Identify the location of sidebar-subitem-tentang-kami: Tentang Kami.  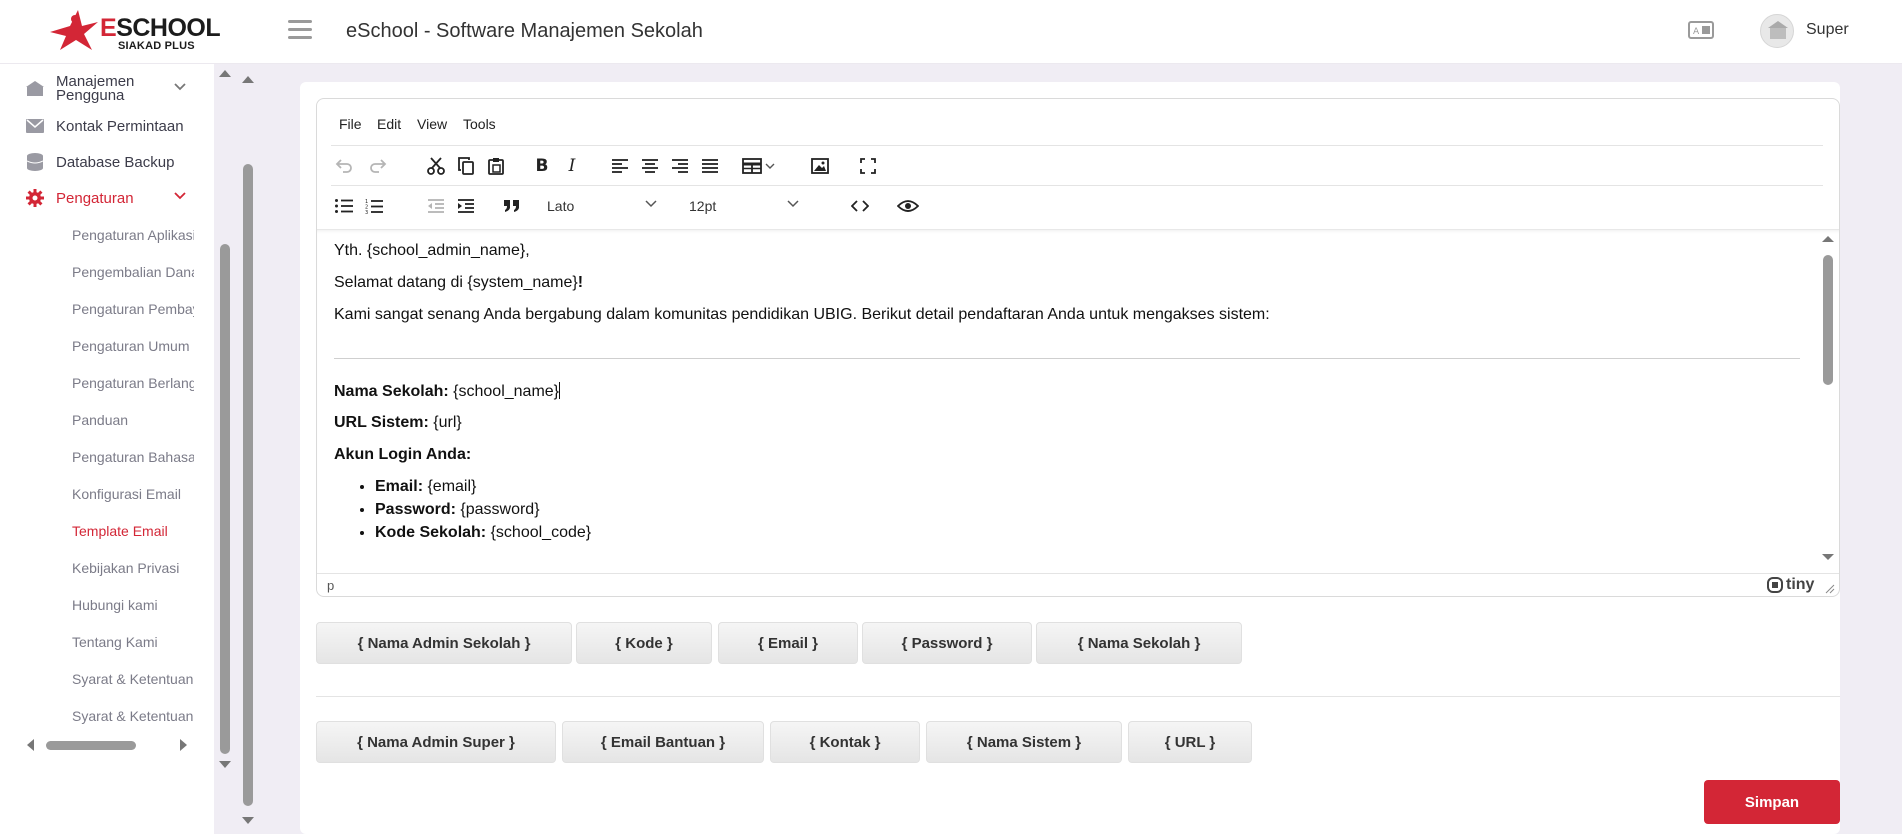
(133, 642).